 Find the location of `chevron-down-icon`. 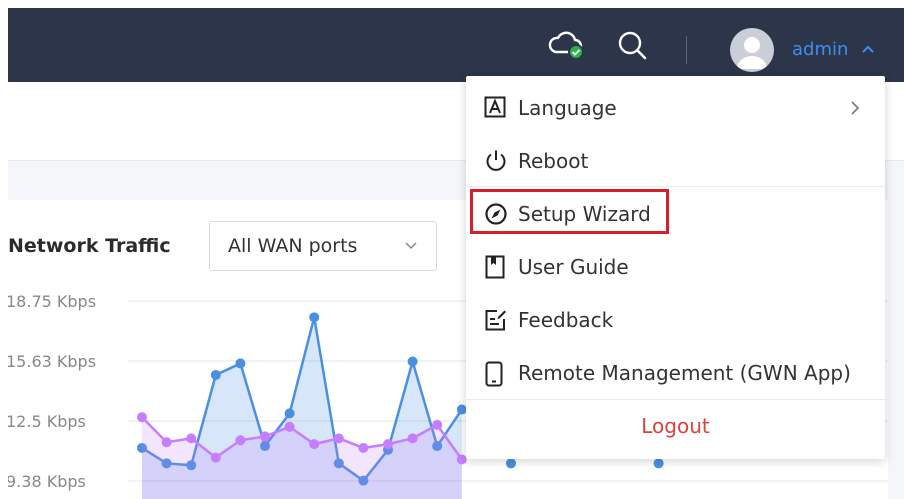

chevron-down-icon is located at coordinates (411, 246).